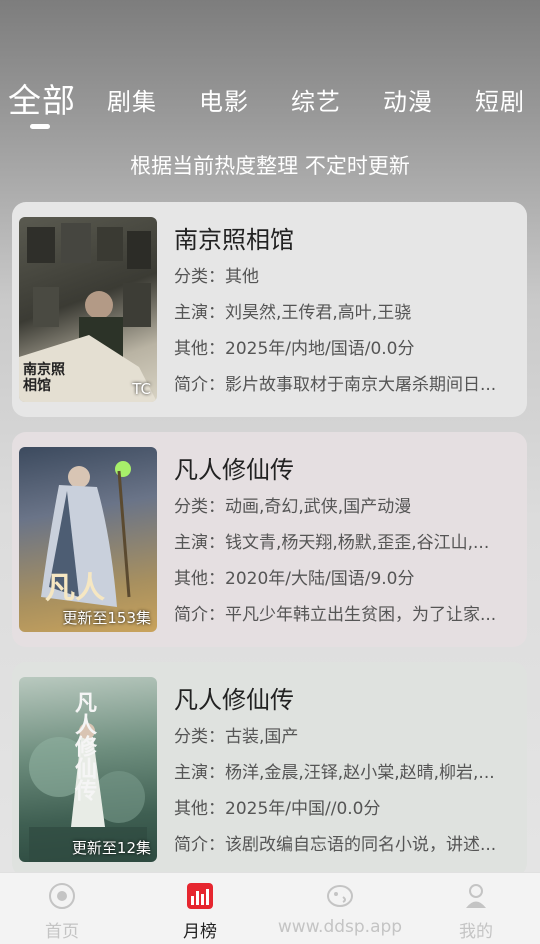  I want to click on nav-monthly-ranking-label: 月榜, so click(200, 932).